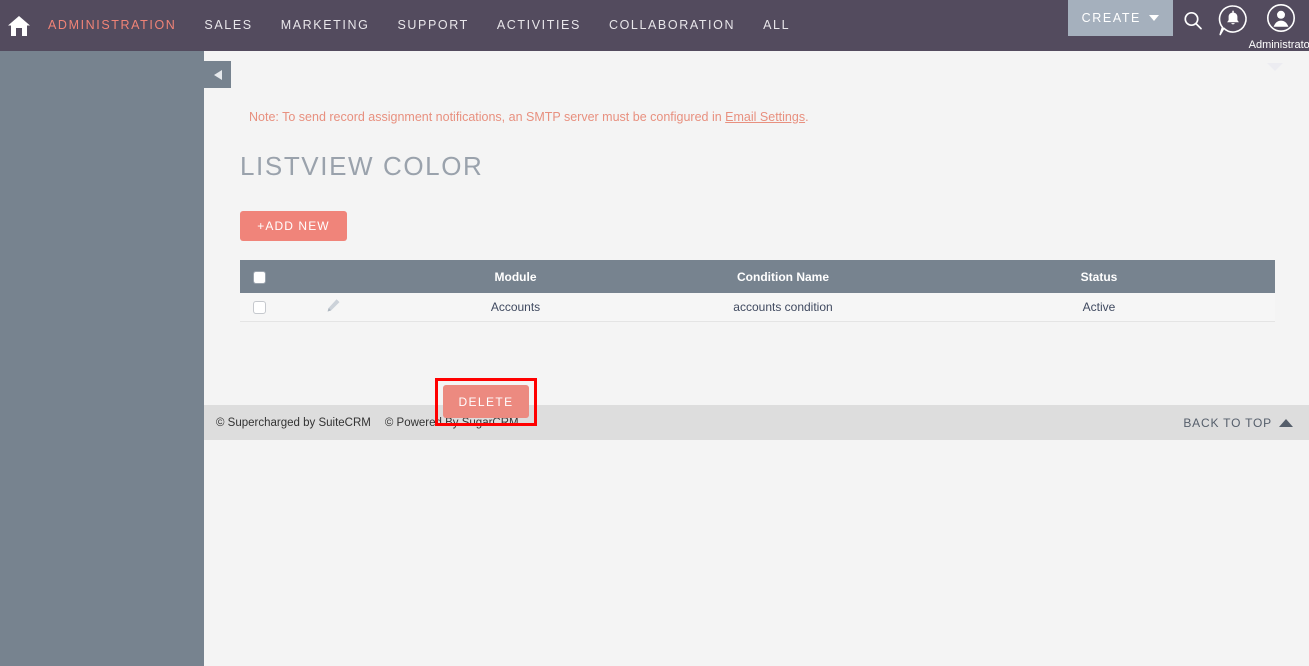  I want to click on row-status: Active, so click(1099, 307).